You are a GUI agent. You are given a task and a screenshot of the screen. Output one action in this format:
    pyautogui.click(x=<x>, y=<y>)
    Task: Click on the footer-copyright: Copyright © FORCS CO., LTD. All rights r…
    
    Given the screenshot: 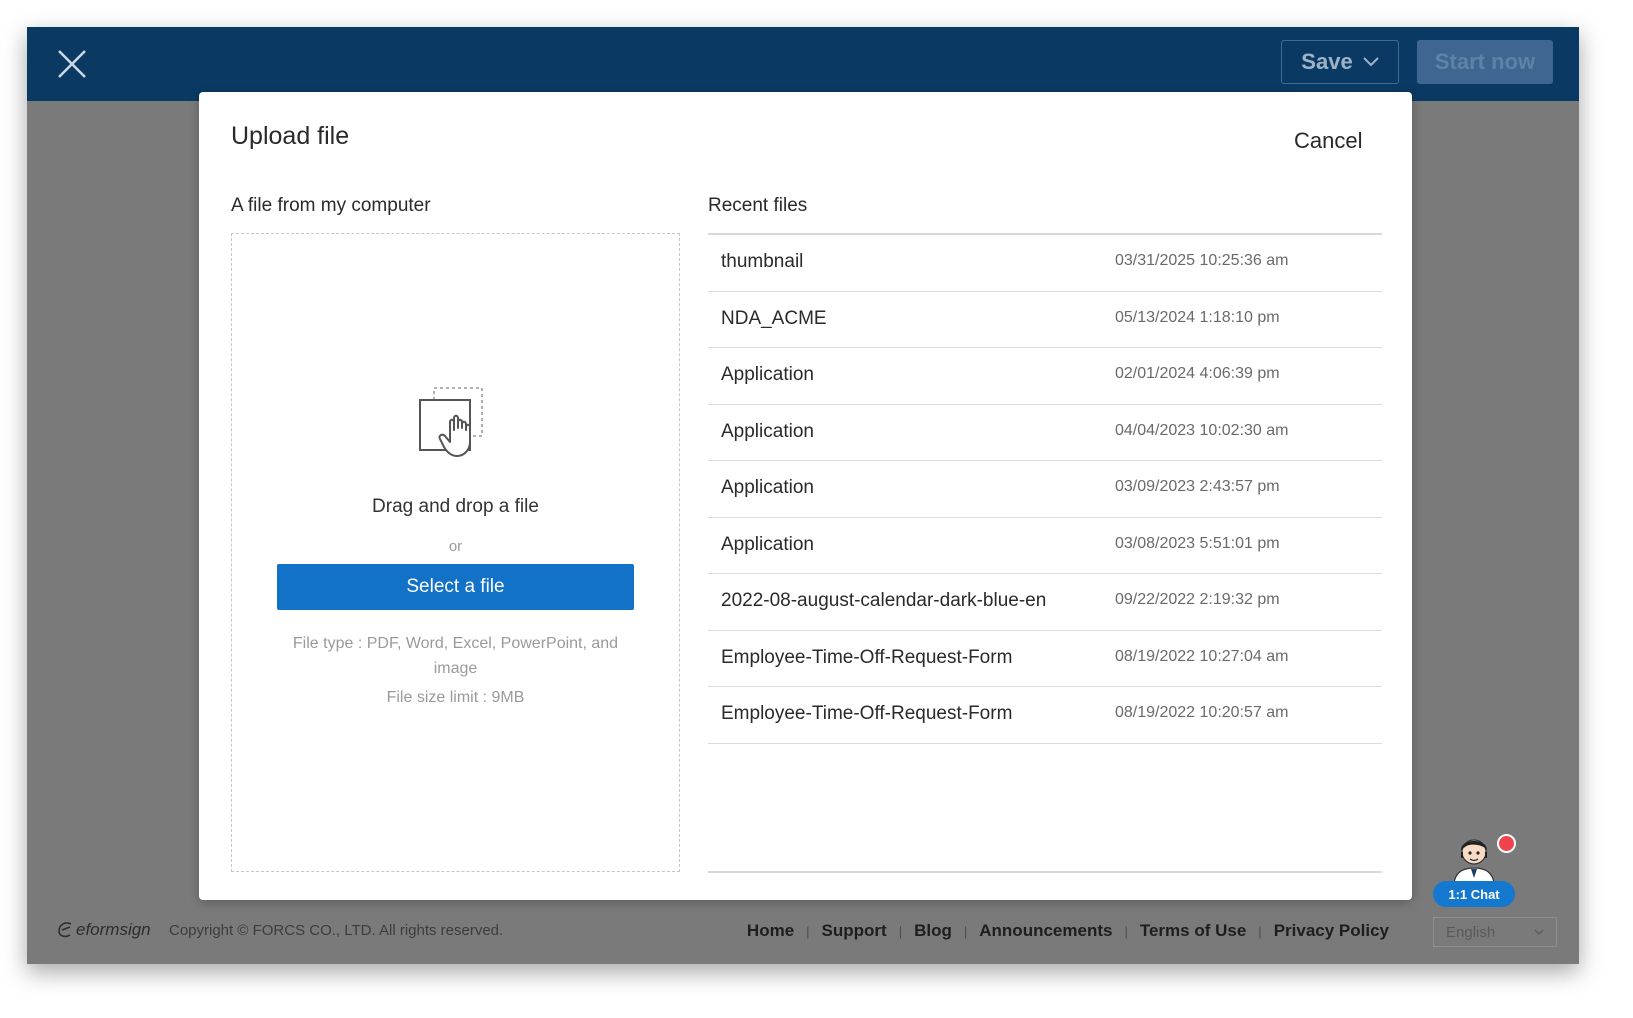 What is the action you would take?
    pyautogui.click(x=336, y=930)
    